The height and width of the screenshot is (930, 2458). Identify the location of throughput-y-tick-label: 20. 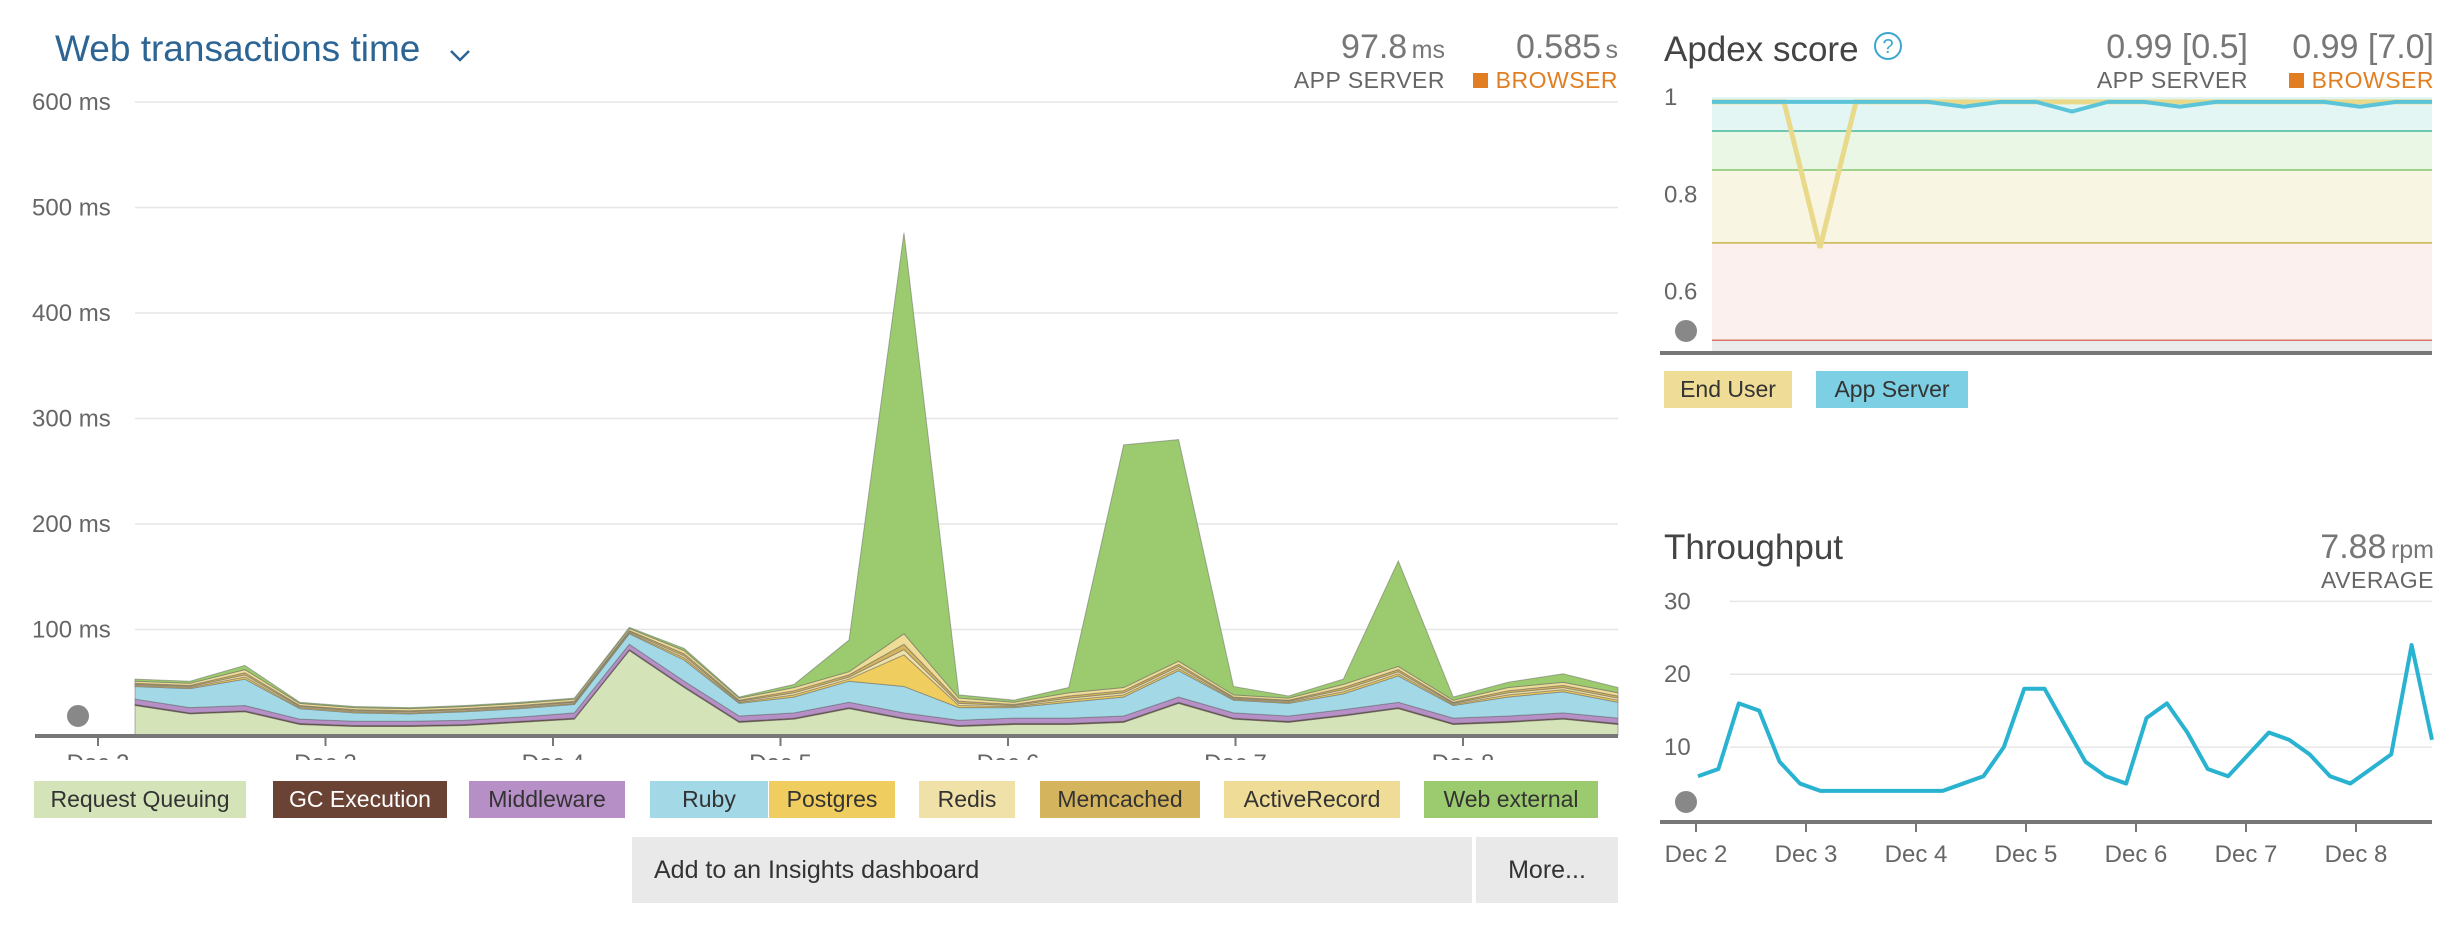
(1677, 674).